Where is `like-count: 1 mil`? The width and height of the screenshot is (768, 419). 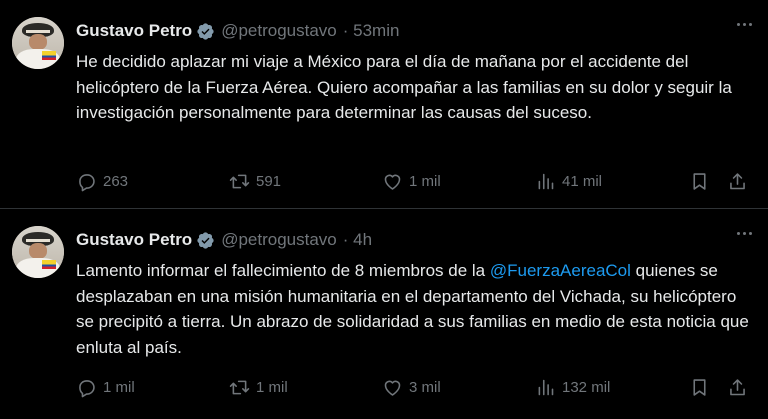
like-count: 1 mil is located at coordinates (425, 181).